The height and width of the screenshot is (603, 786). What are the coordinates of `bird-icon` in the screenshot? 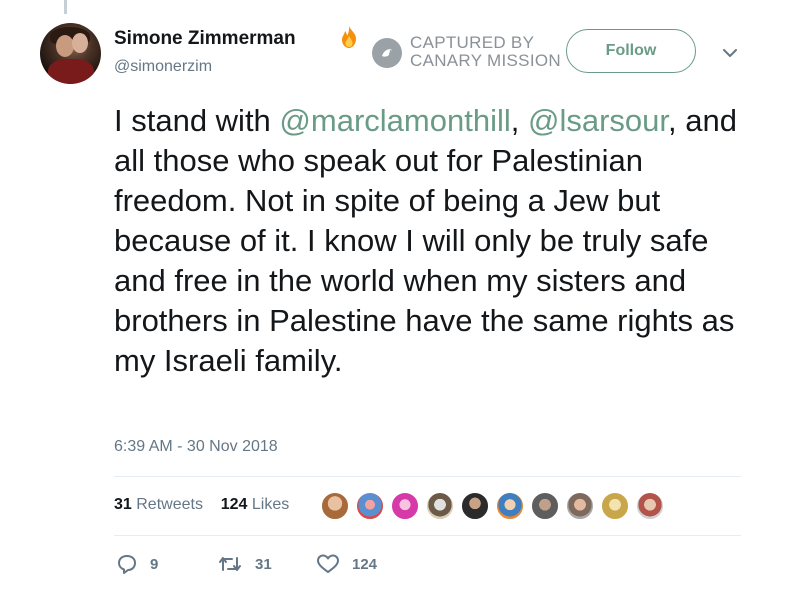 It's located at (387, 53).